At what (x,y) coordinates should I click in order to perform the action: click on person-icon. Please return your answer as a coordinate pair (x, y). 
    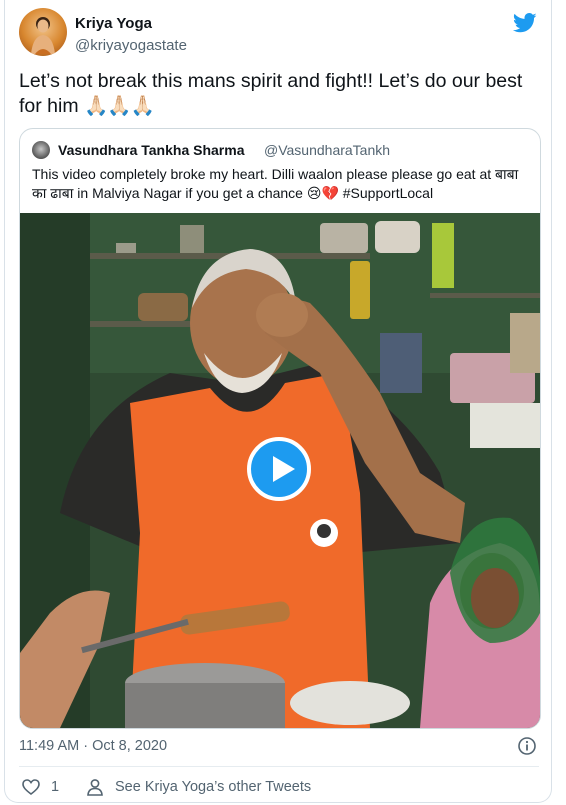
    Looking at the image, I should click on (95, 787).